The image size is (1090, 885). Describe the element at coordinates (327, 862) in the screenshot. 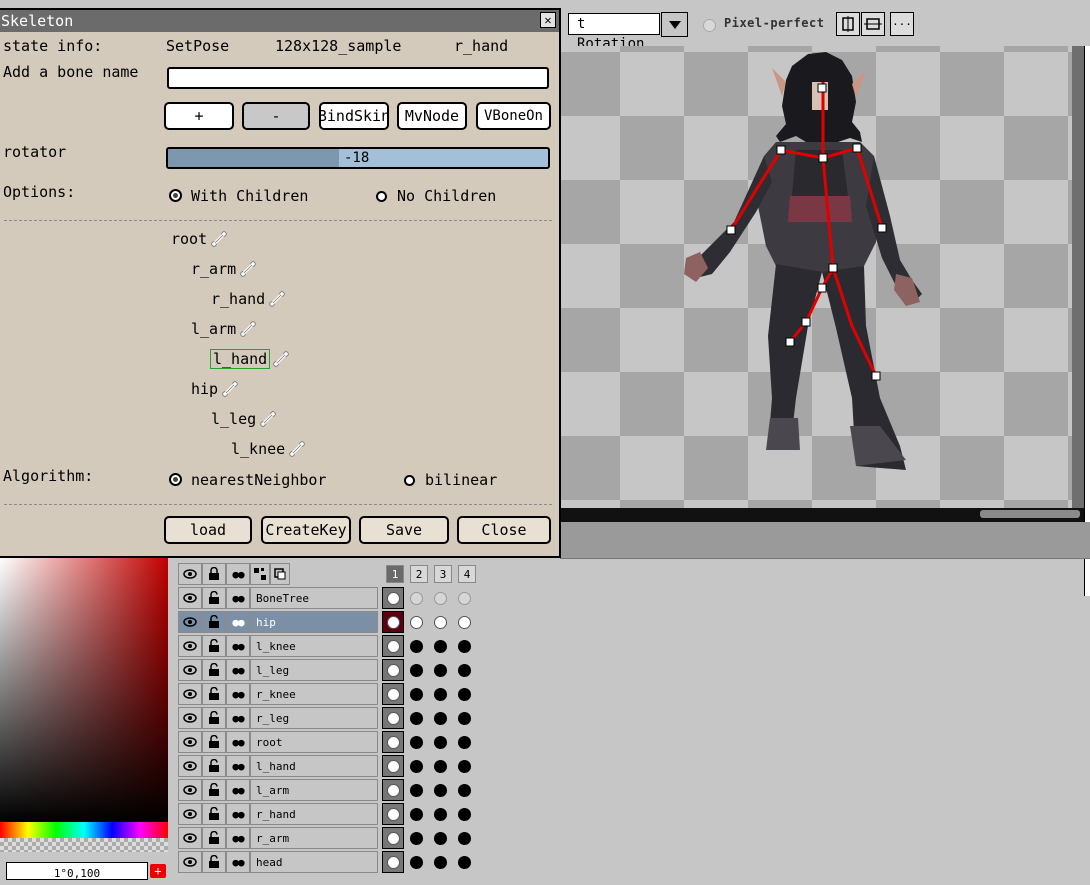

I see `layer-row: ●● head` at that location.